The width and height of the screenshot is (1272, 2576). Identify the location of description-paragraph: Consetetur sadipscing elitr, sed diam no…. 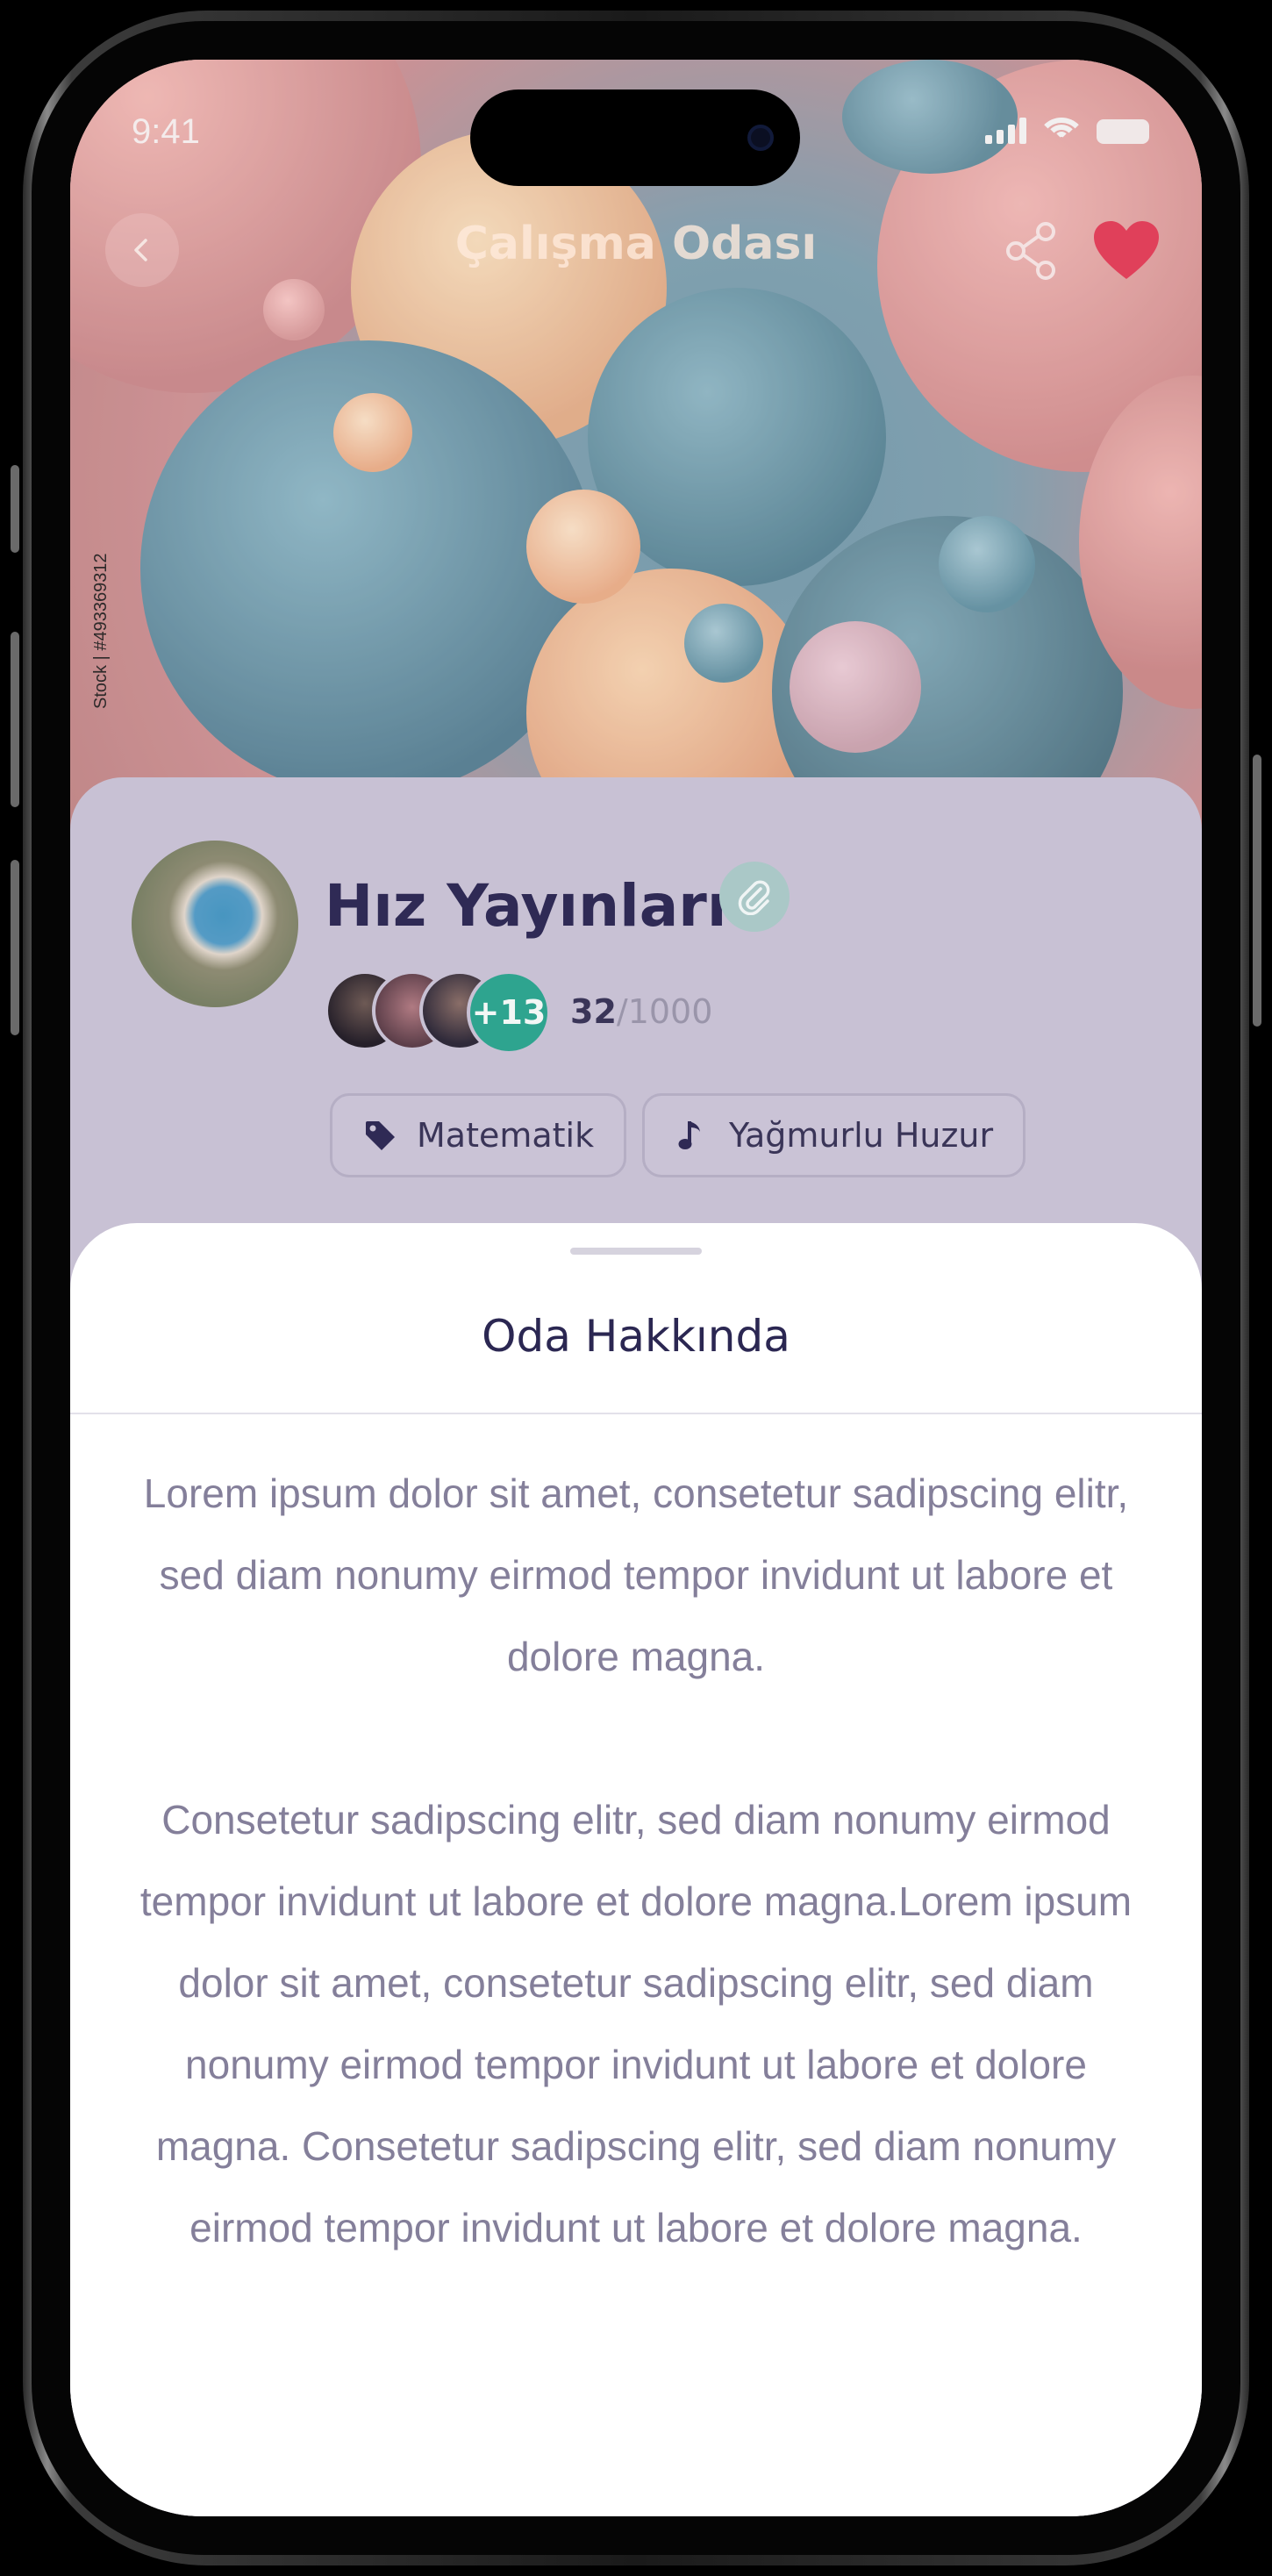
(636, 2023).